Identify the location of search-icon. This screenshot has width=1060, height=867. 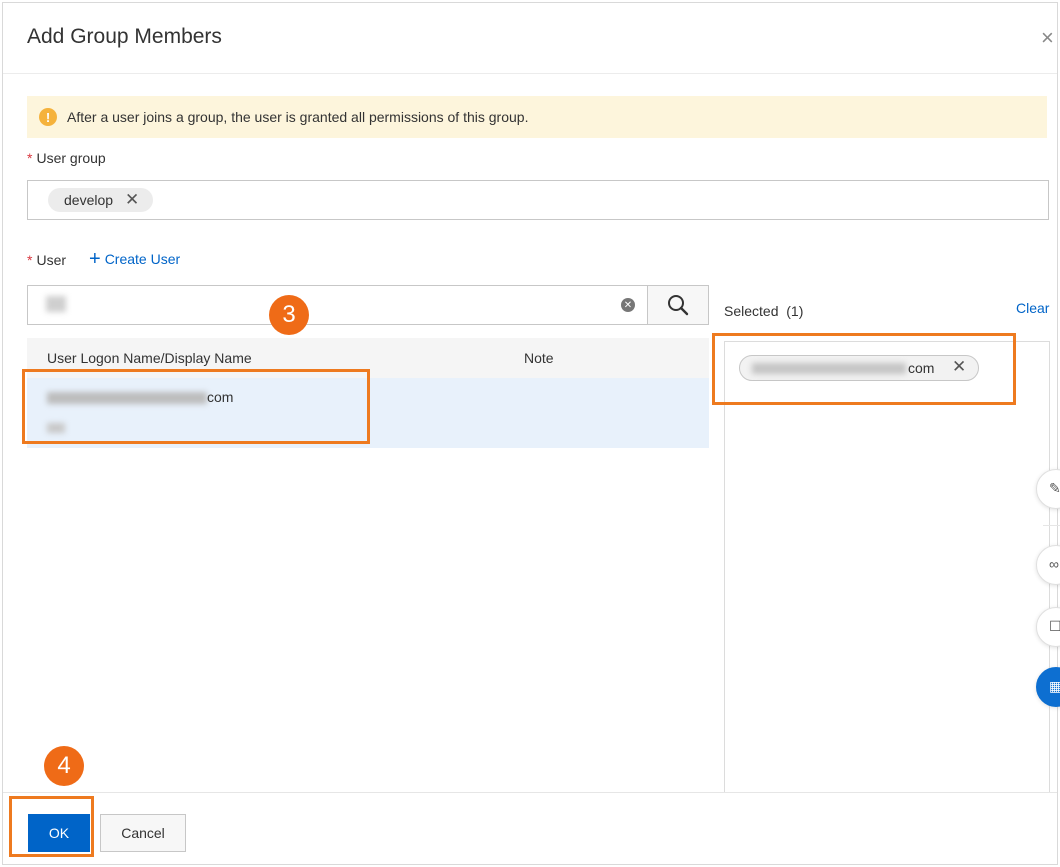
(678, 305).